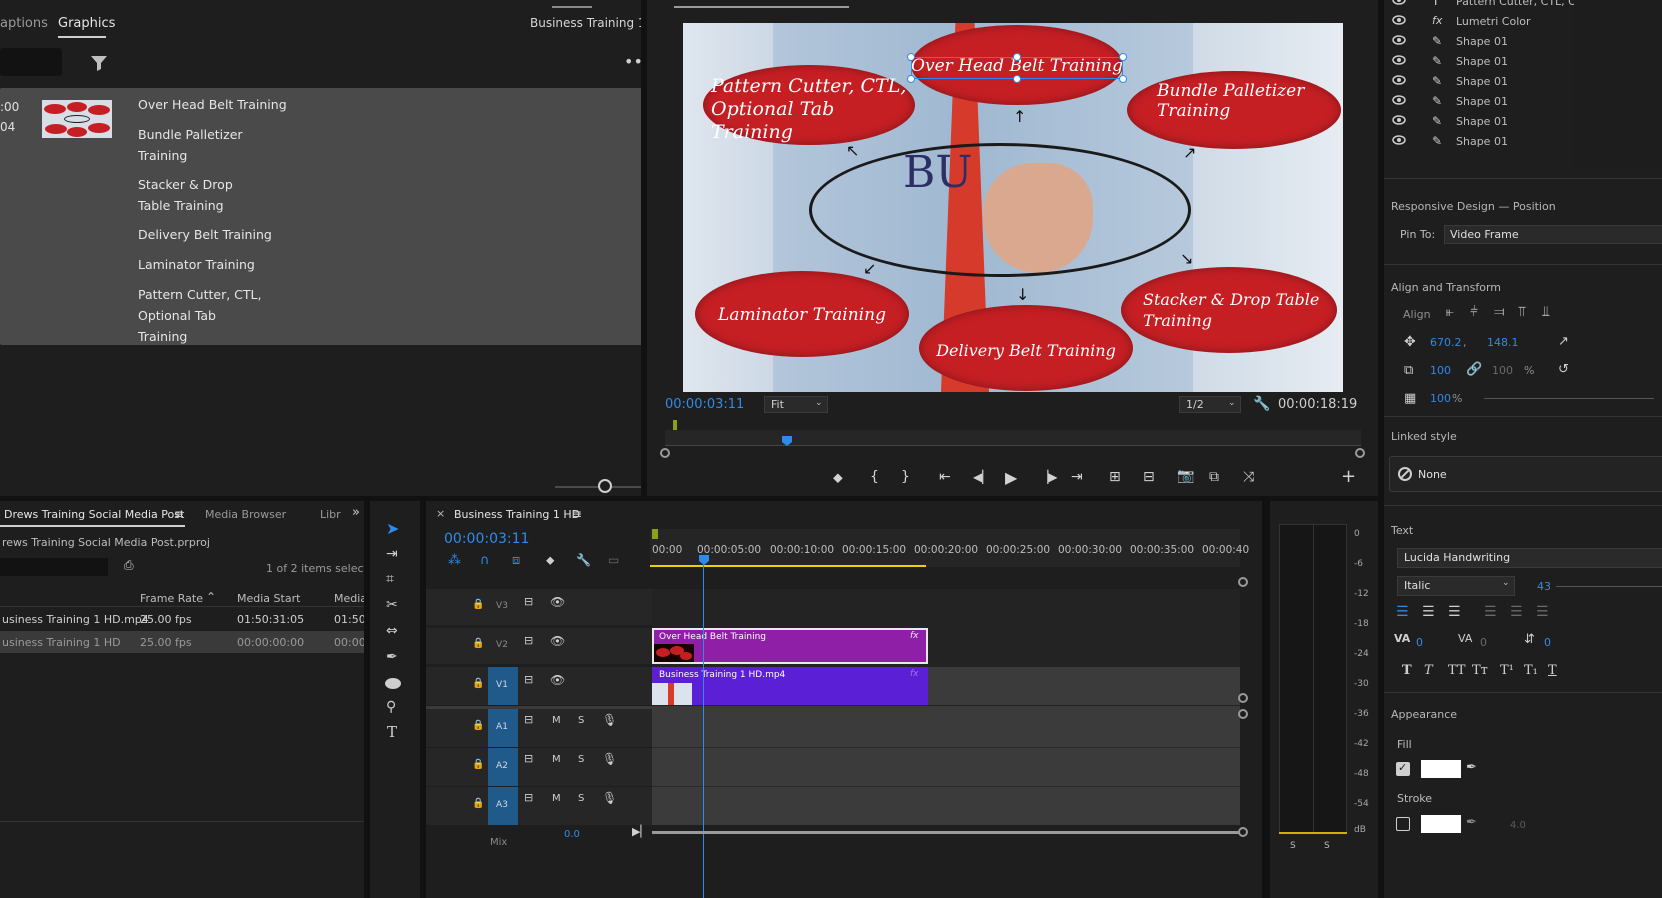  Describe the element at coordinates (356, 512) in the screenshot. I see `more-tabs-icon: »` at that location.